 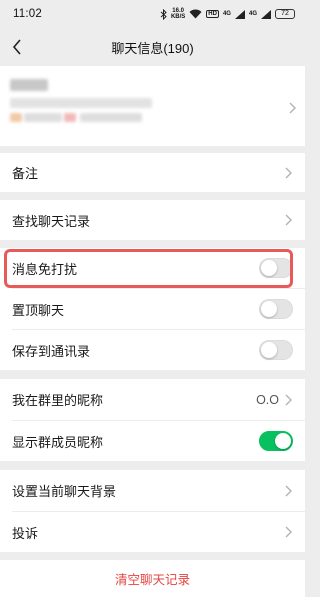 I want to click on mute-row: 消息免打扰, so click(x=152, y=268).